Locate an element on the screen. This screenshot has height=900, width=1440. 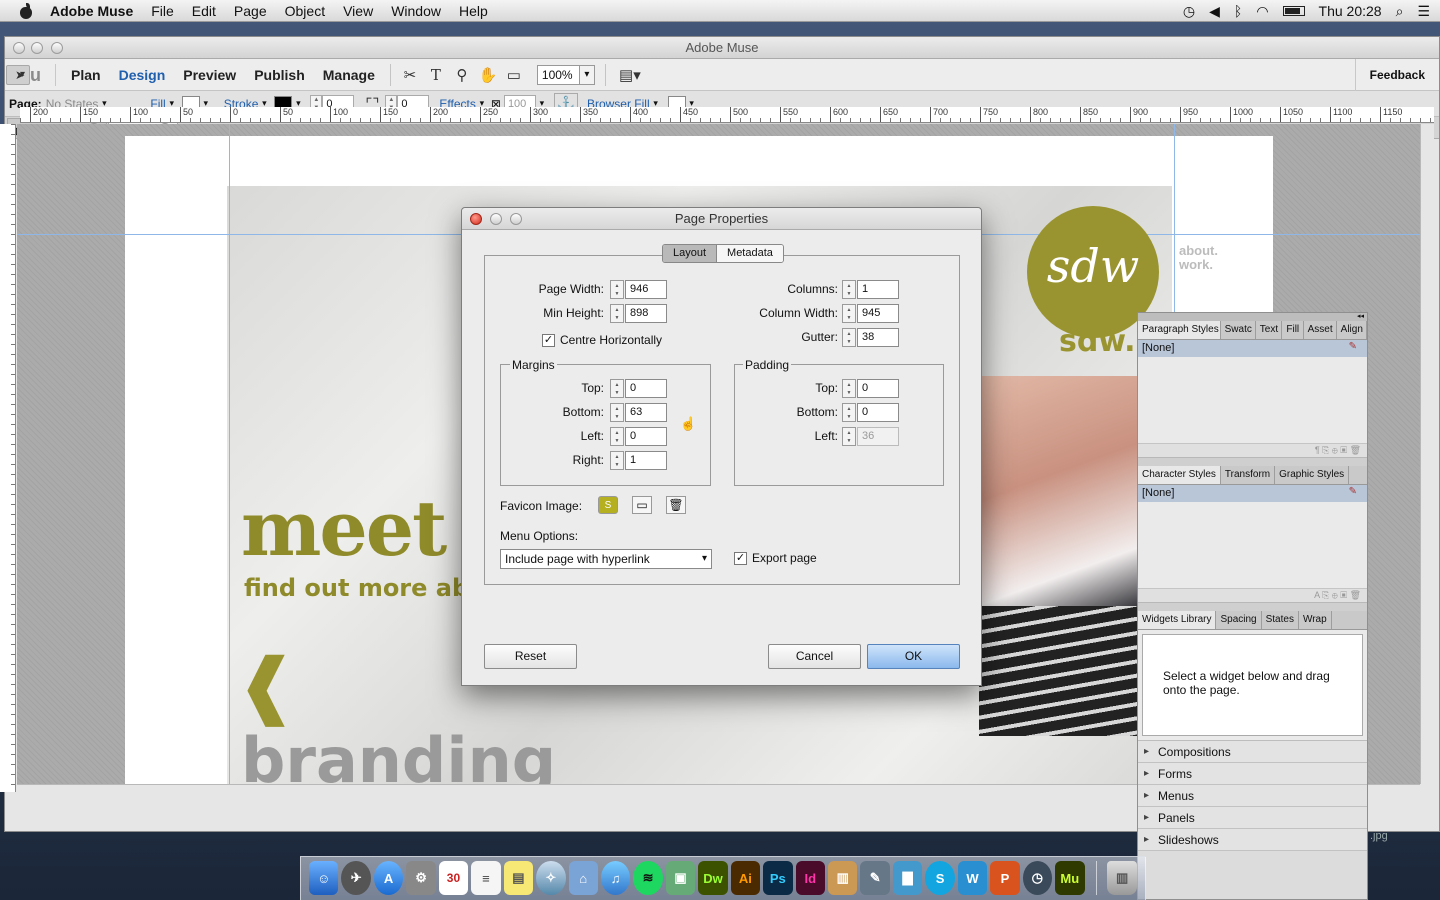
tab-text: Text is located at coordinates (1269, 330).